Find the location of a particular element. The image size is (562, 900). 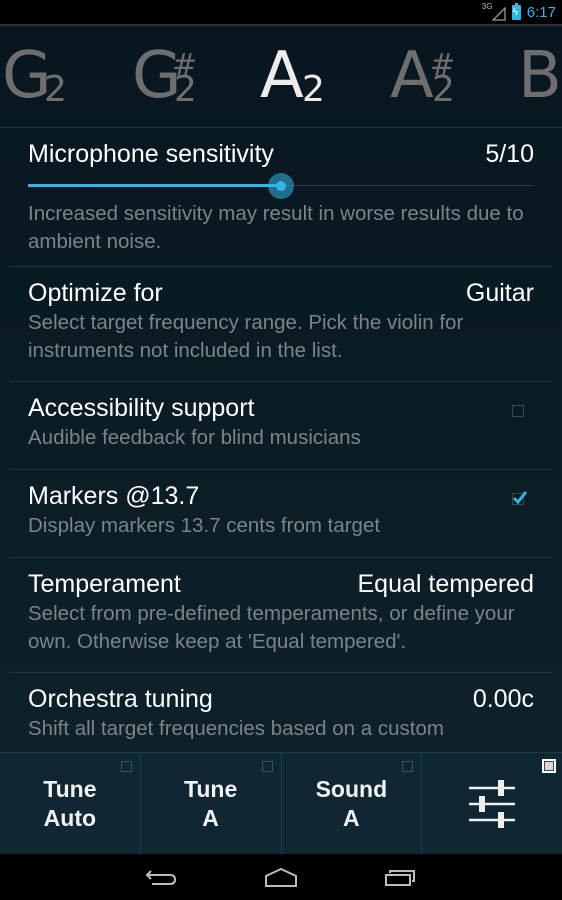

home-button is located at coordinates (282, 877).